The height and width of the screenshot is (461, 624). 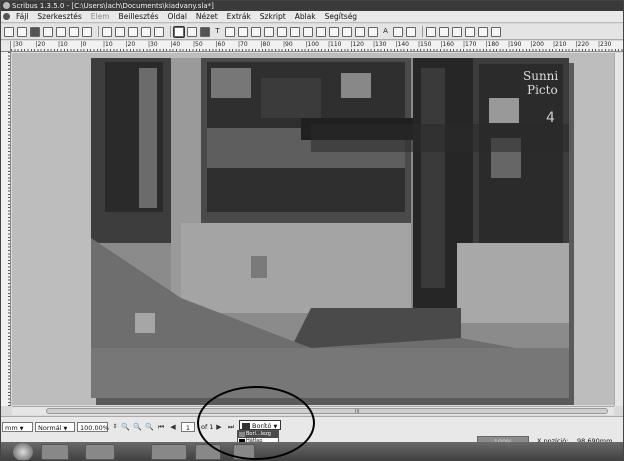 I want to click on menu-window: Ablak, so click(x=305, y=16).